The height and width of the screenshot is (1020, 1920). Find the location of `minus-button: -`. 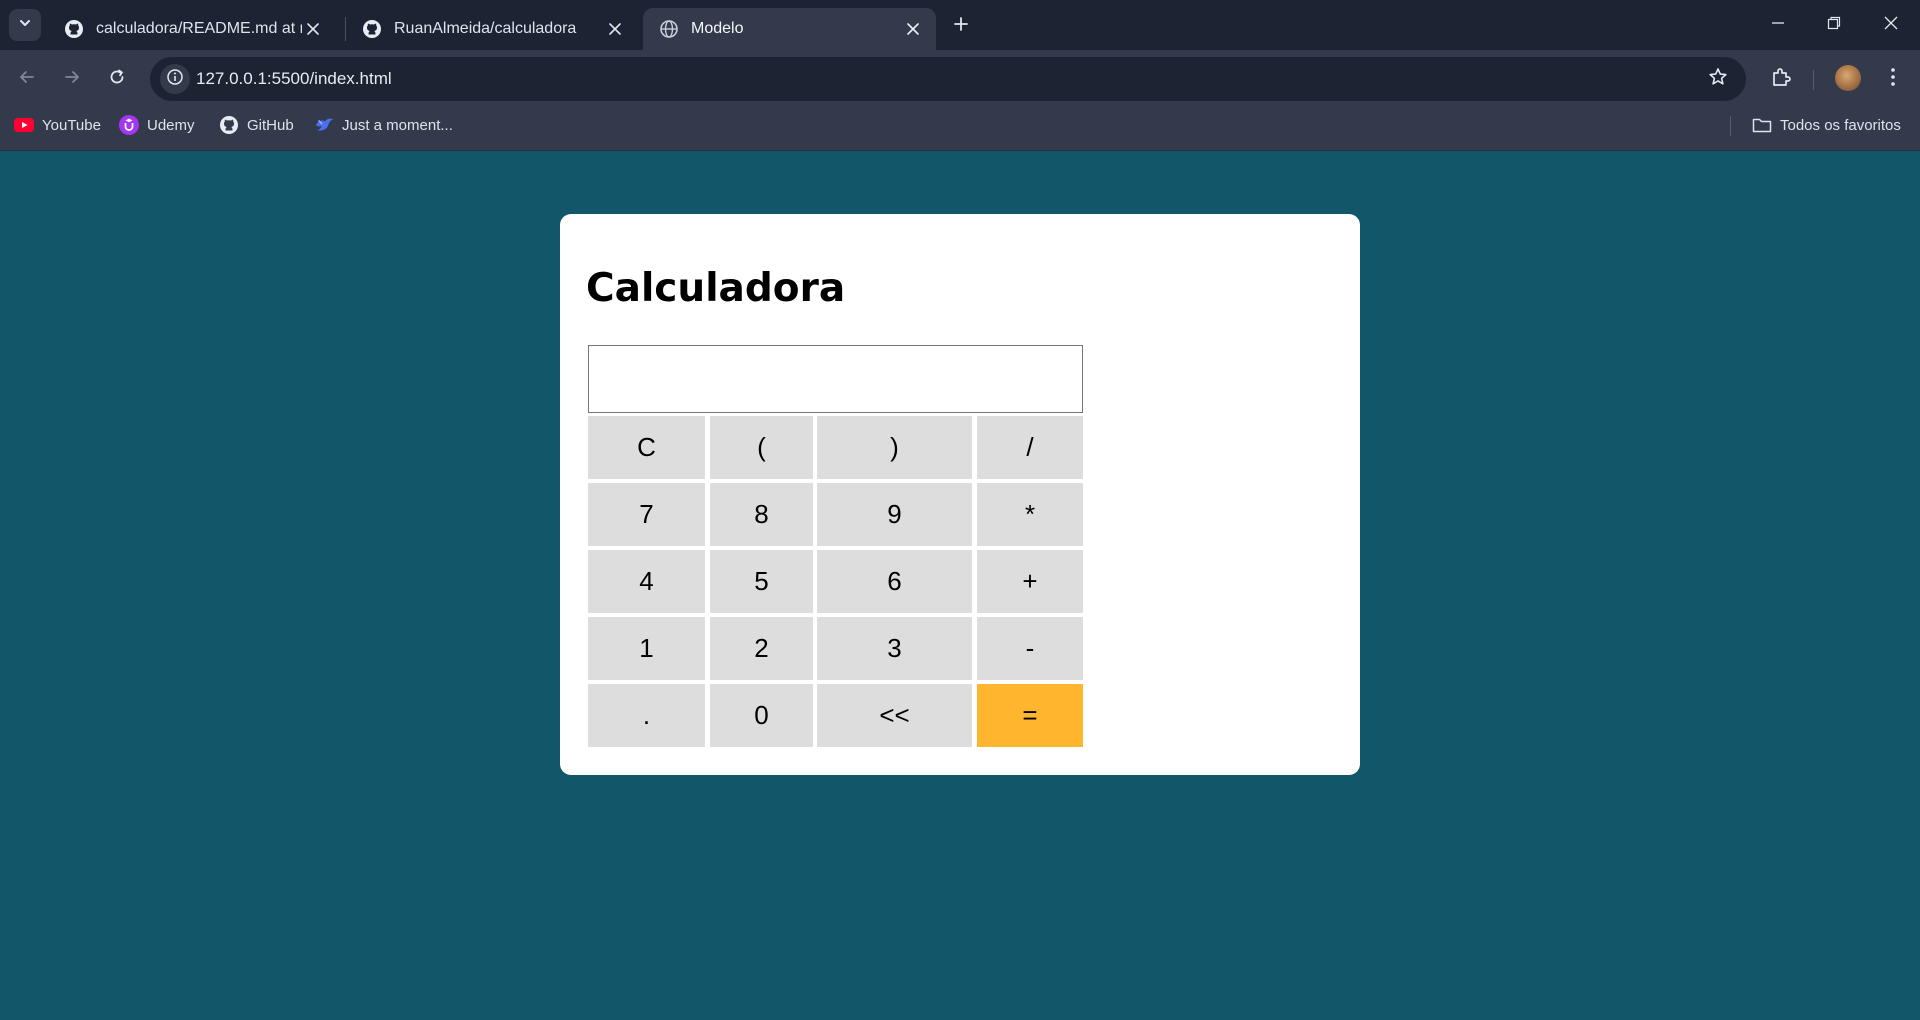

minus-button: - is located at coordinates (1030, 648).